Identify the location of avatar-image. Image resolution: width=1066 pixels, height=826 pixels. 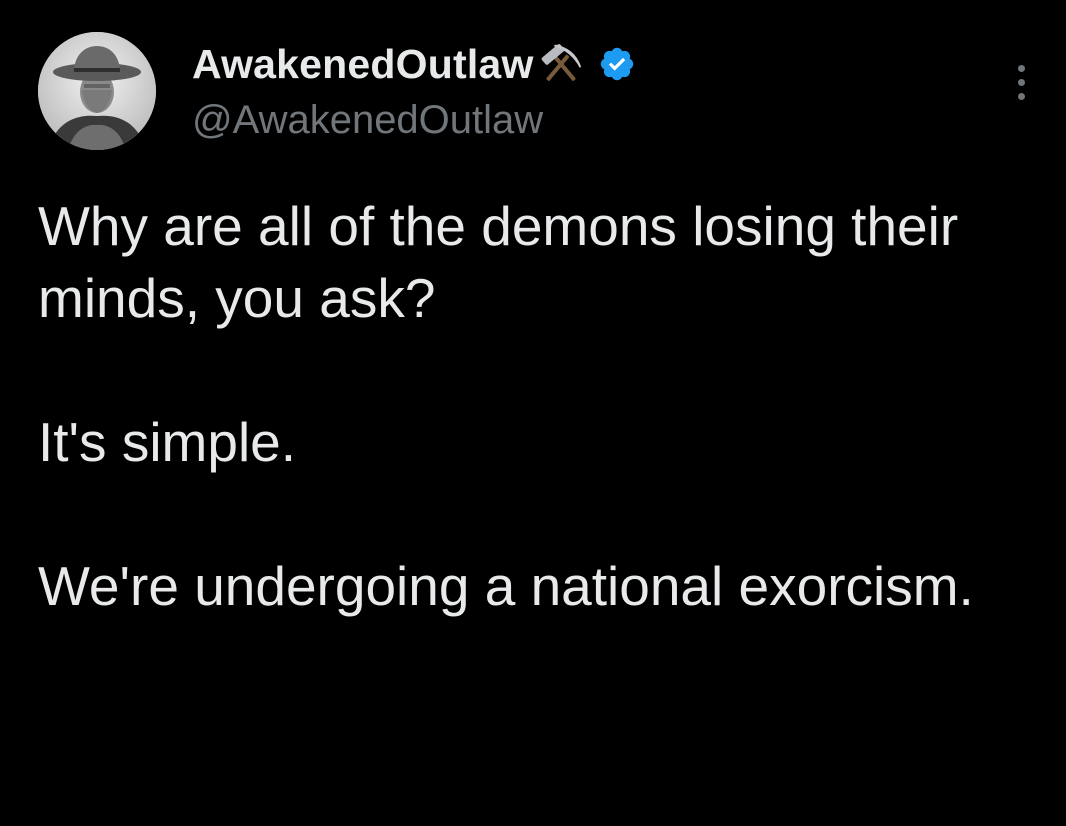
(97, 91).